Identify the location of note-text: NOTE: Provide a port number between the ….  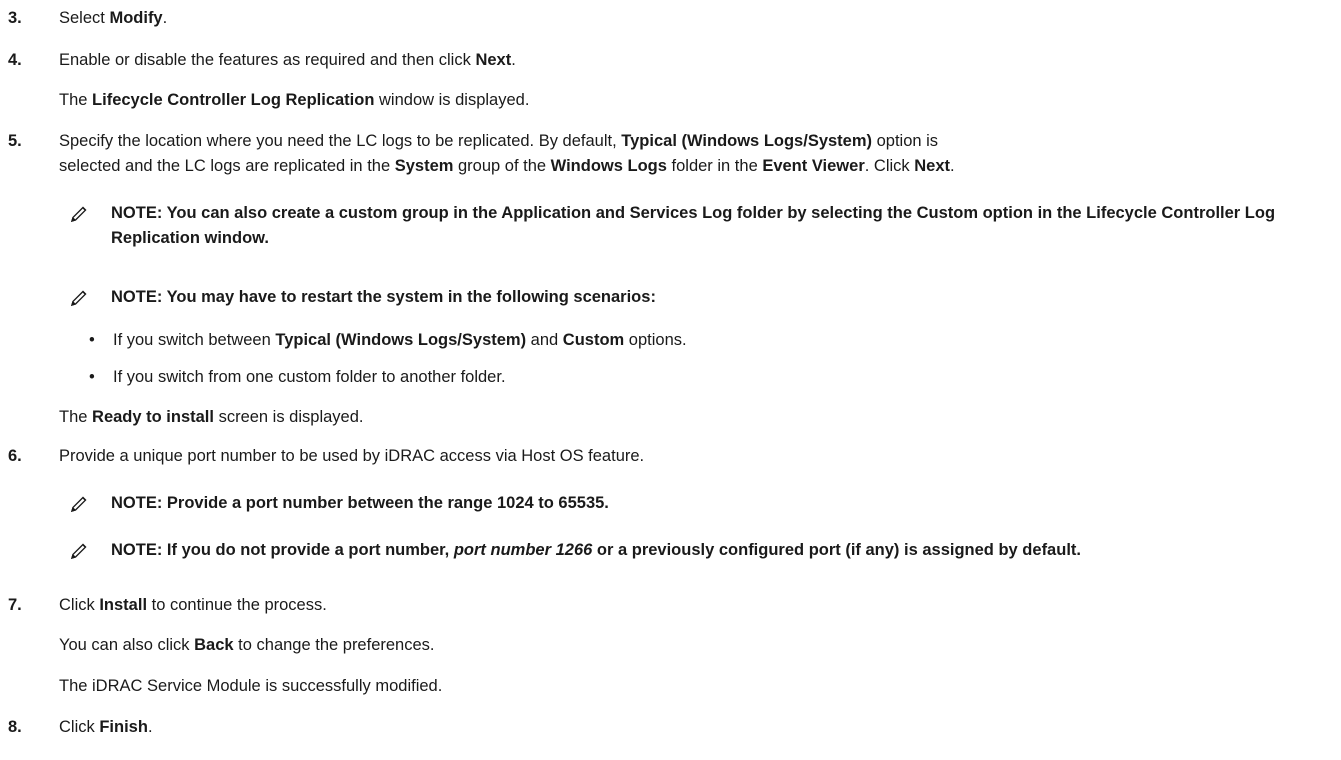
(360, 503).